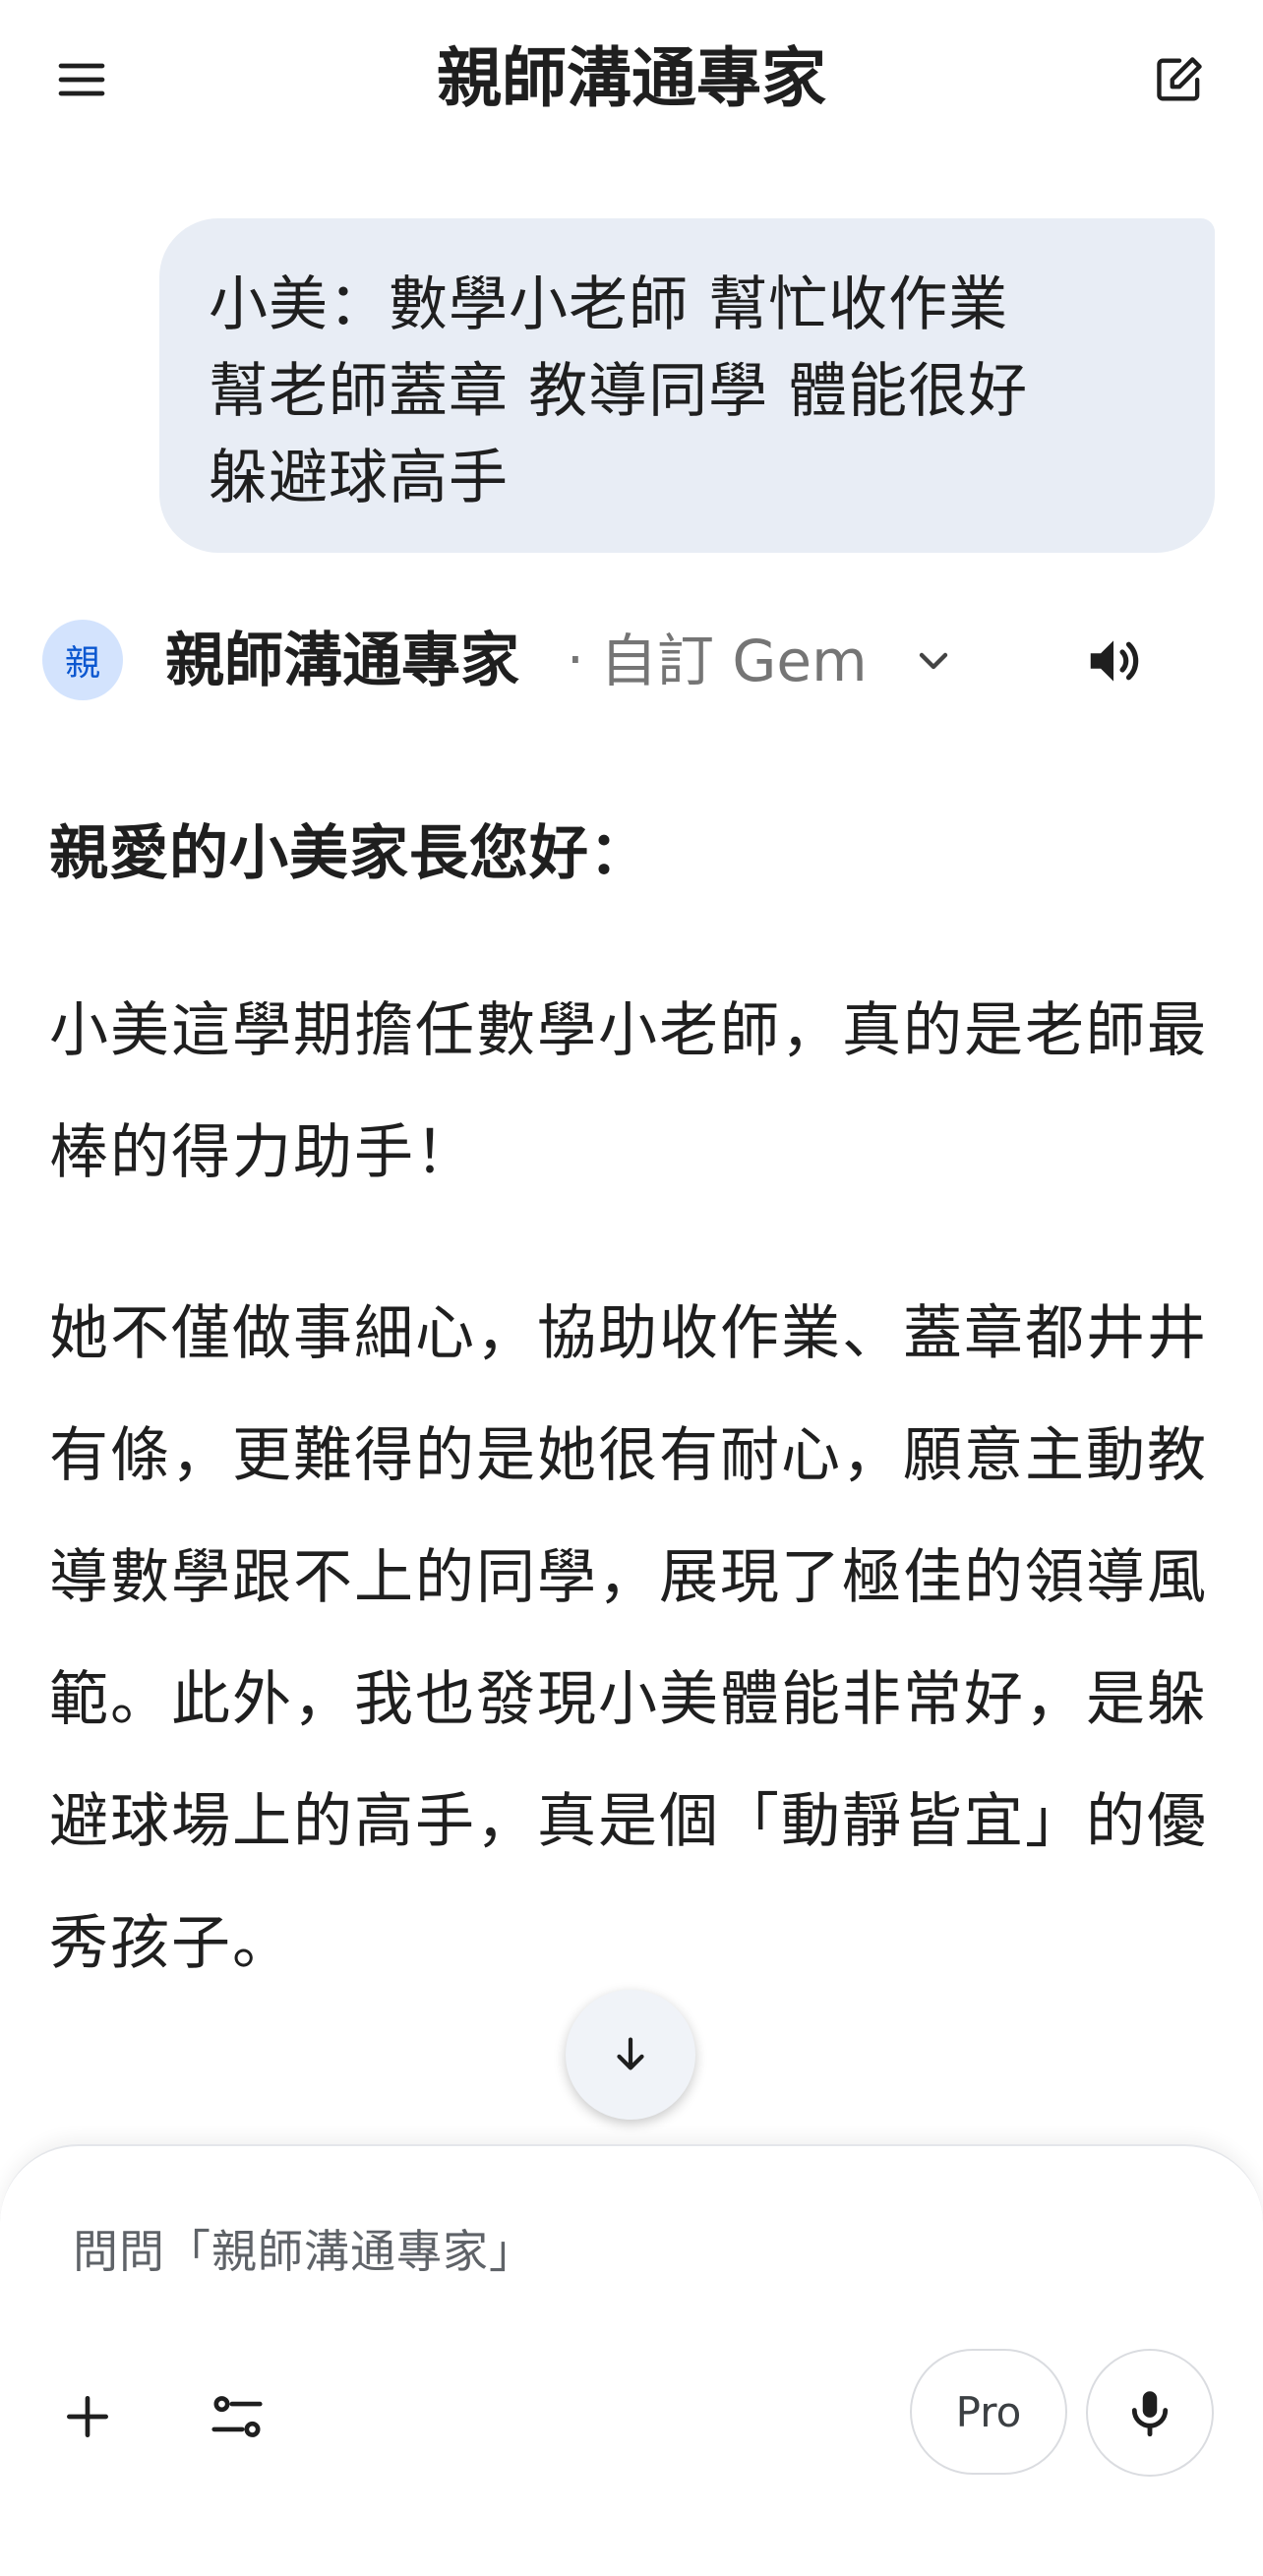 Image resolution: width=1263 pixels, height=2576 pixels. I want to click on gem-avatar: 親, so click(83, 660).